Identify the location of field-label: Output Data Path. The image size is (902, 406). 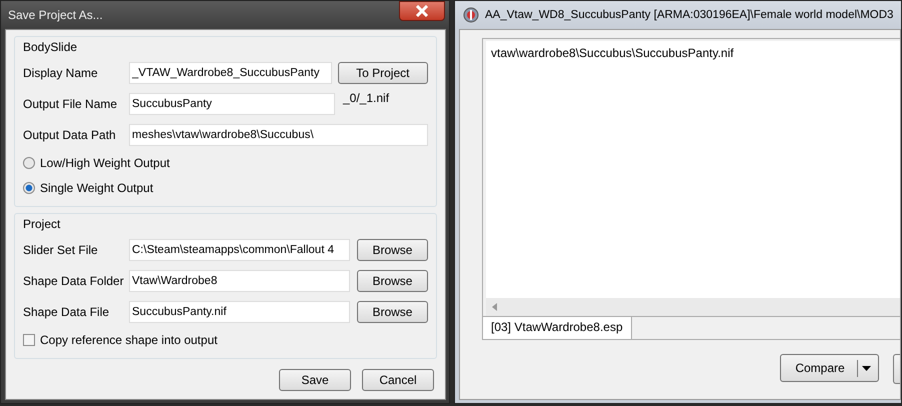
(70, 135).